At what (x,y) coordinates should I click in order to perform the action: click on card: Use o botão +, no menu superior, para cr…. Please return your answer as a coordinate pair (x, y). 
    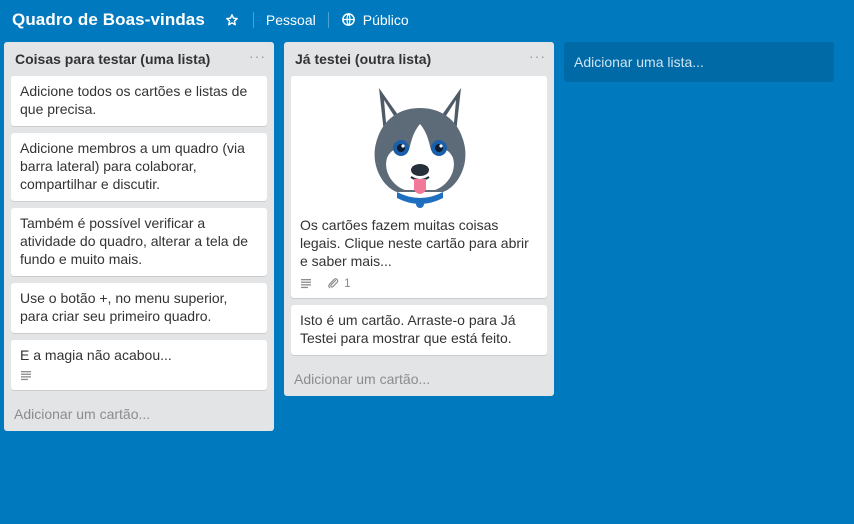
    Looking at the image, I should click on (139, 308).